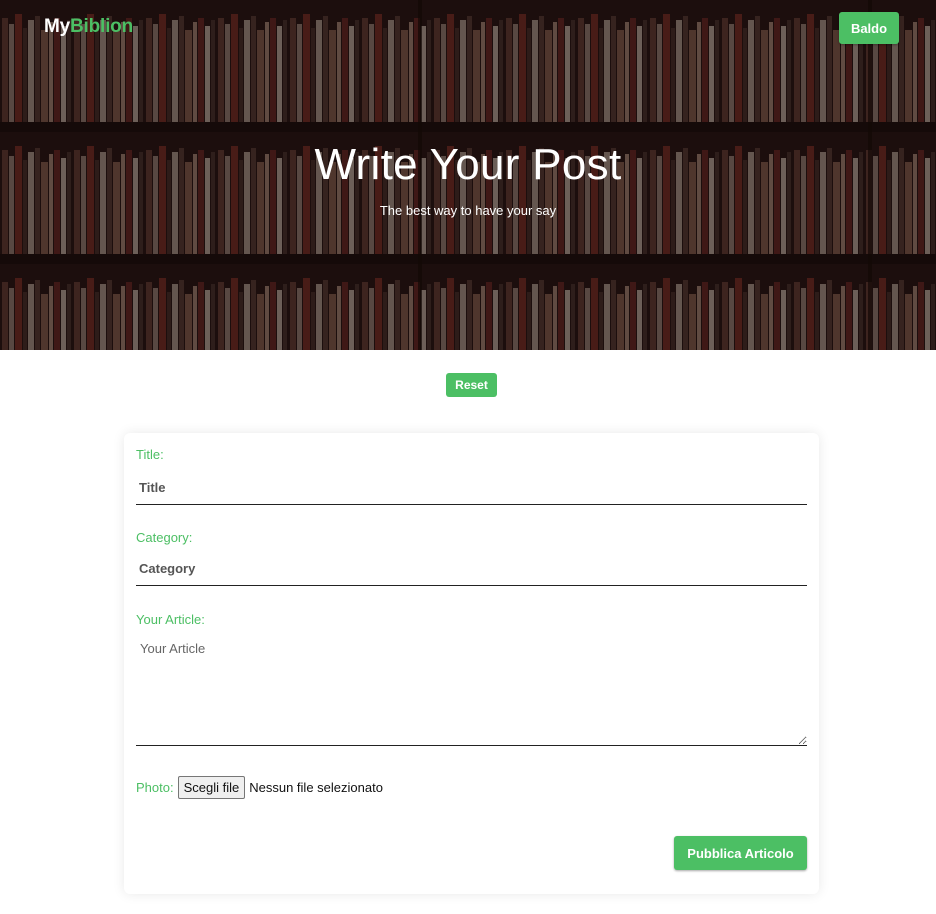  I want to click on article-textarea, so click(471, 689).